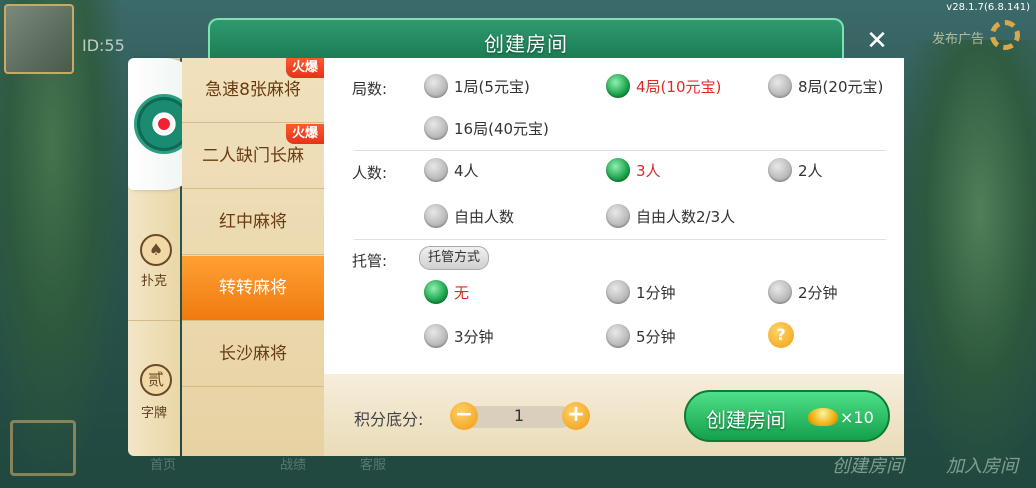 Image resolution: width=1036 pixels, height=488 pixels. I want to click on help-icon: ?, so click(781, 335).